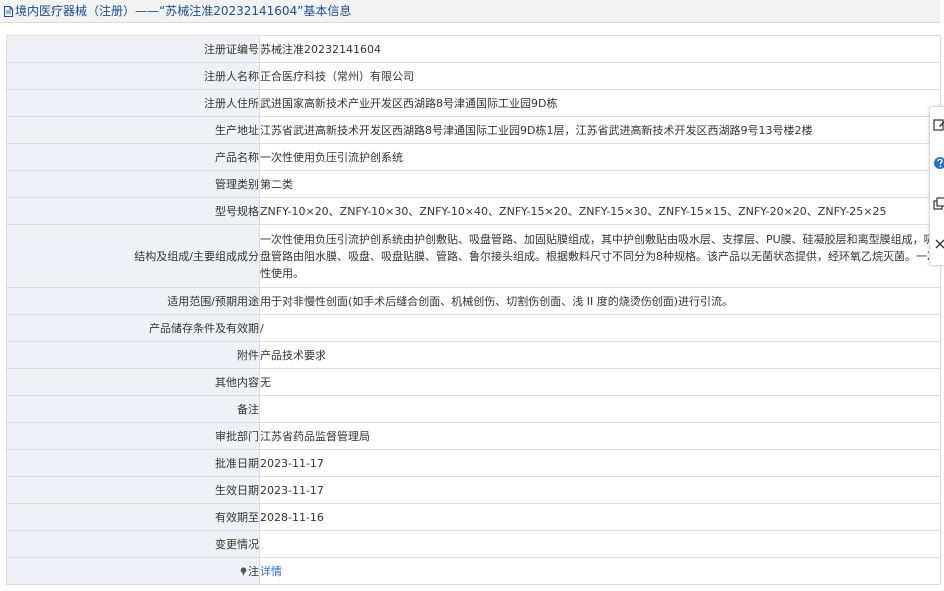 Image resolution: width=944 pixels, height=591 pixels. I want to click on field-value: 正合医疗科技（常州）有限公司, so click(600, 76).